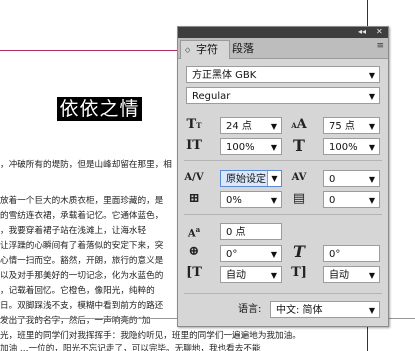  Describe the element at coordinates (299, 251) in the screenshot. I see `skew-icon: T` at that location.